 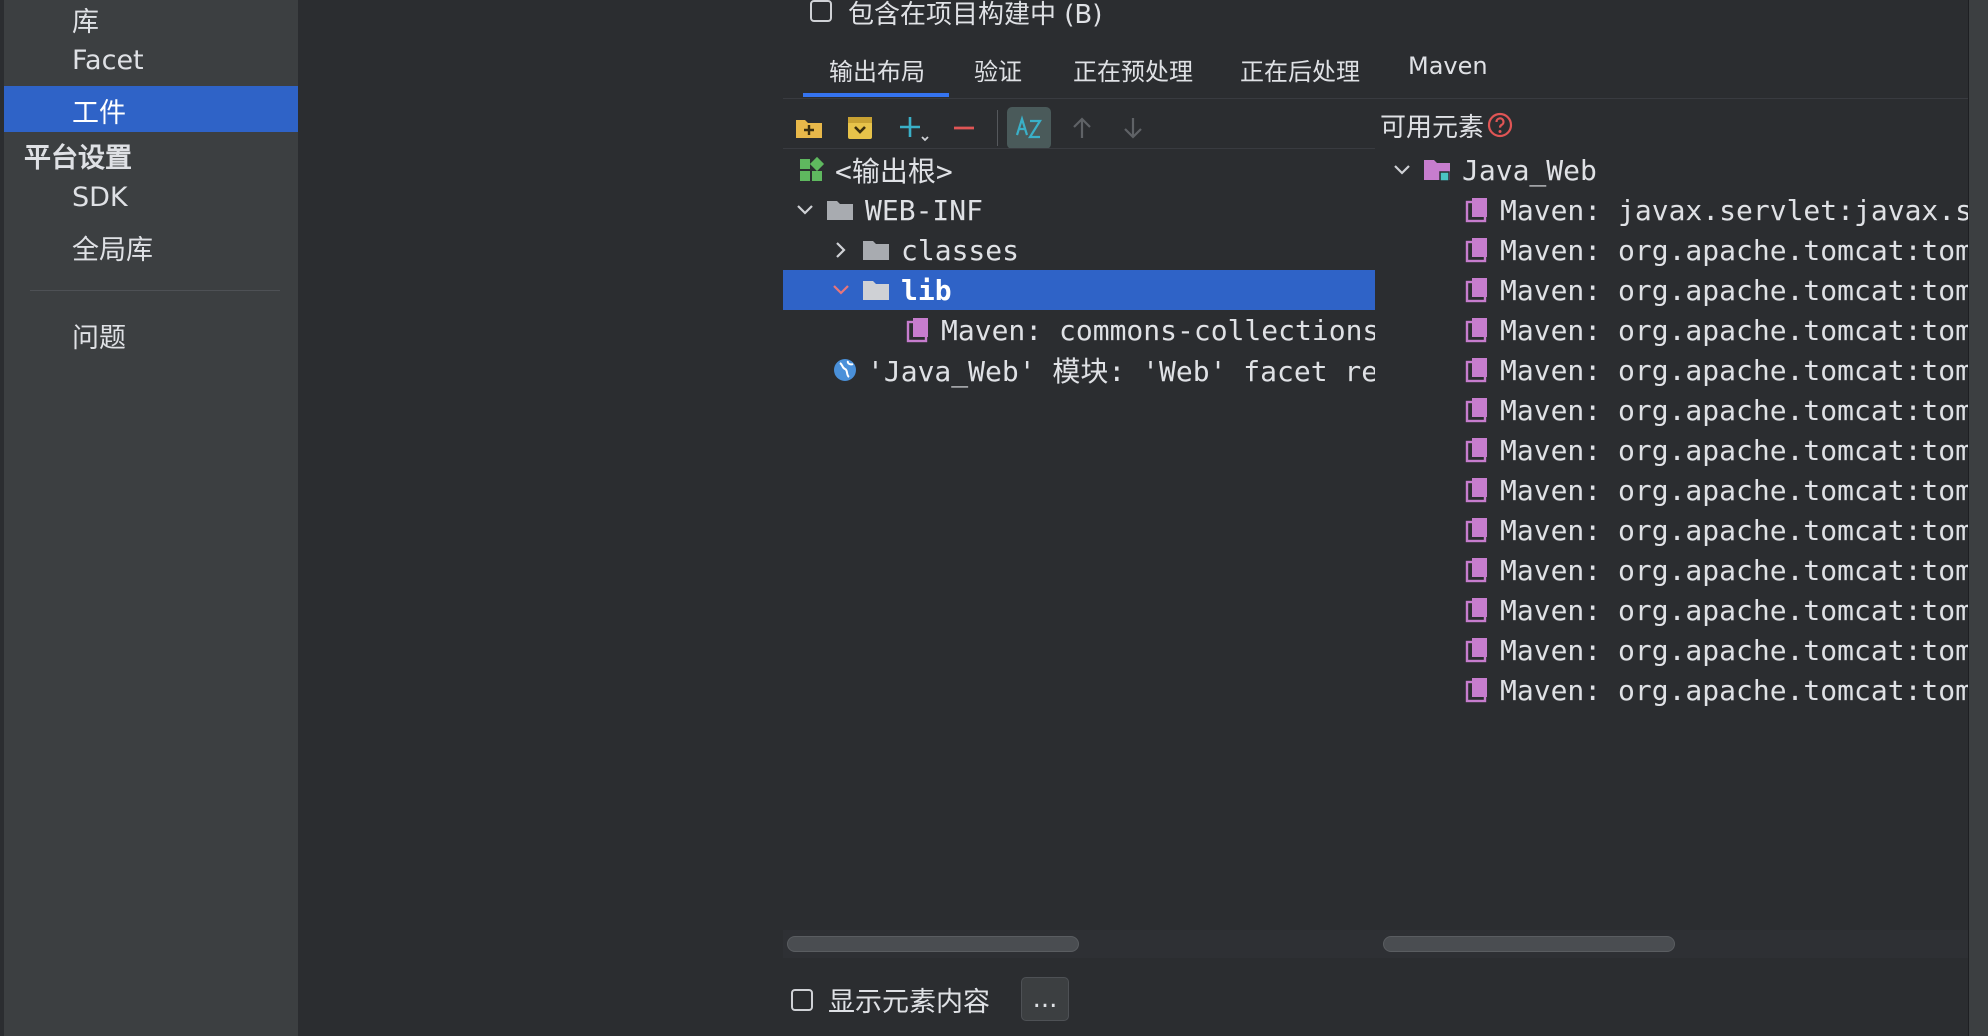 I want to click on sidebar-item-artifacts-label: 工件, so click(x=99, y=113).